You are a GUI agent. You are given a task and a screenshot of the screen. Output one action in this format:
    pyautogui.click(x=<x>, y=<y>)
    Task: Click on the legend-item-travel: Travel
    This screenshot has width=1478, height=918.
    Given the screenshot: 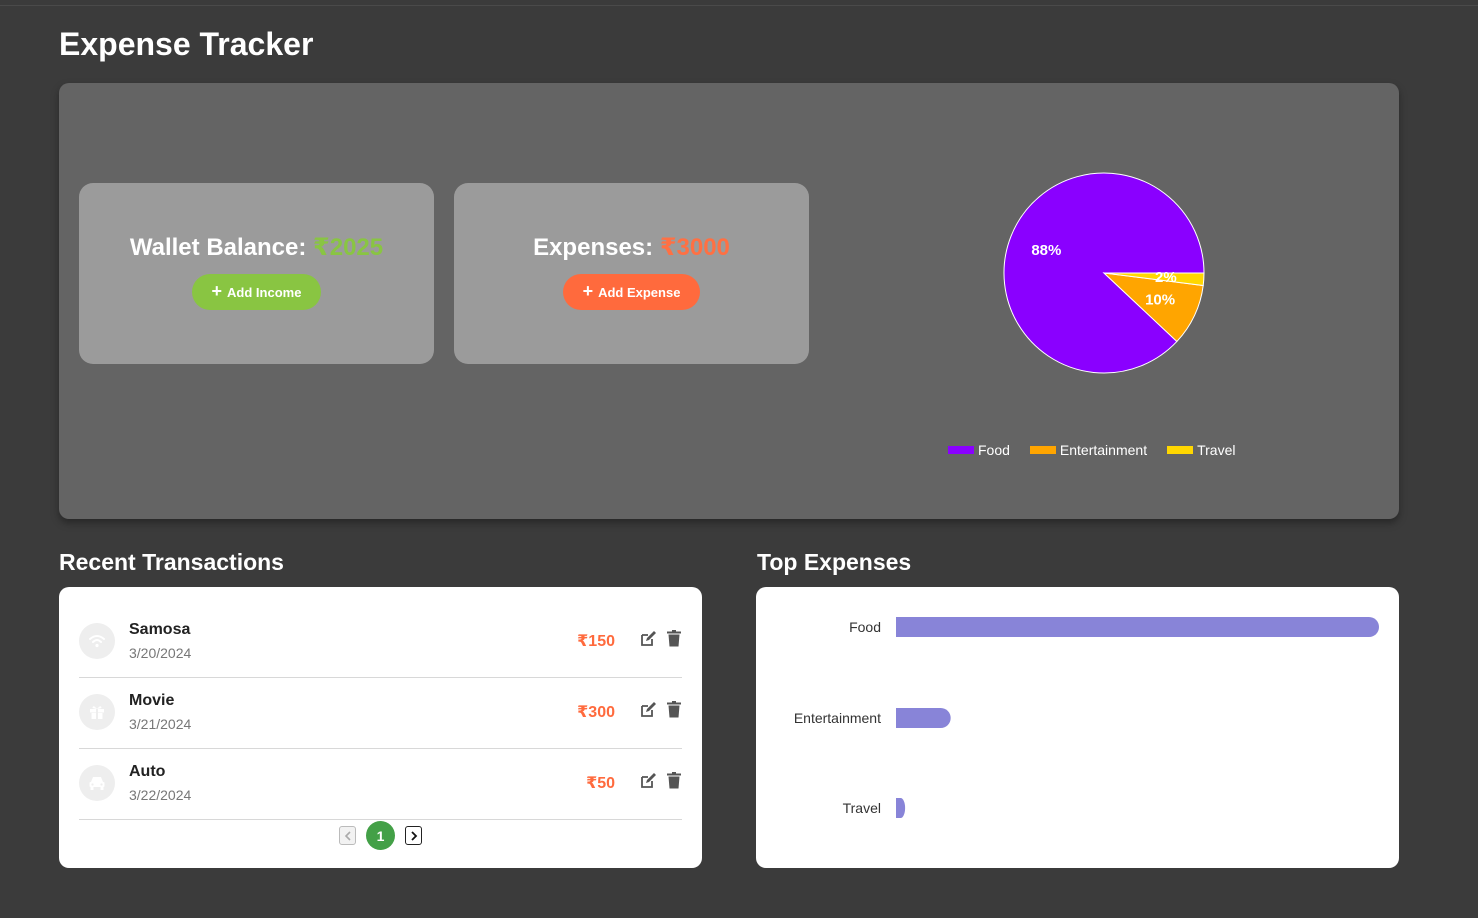 What is the action you would take?
    pyautogui.click(x=1201, y=450)
    